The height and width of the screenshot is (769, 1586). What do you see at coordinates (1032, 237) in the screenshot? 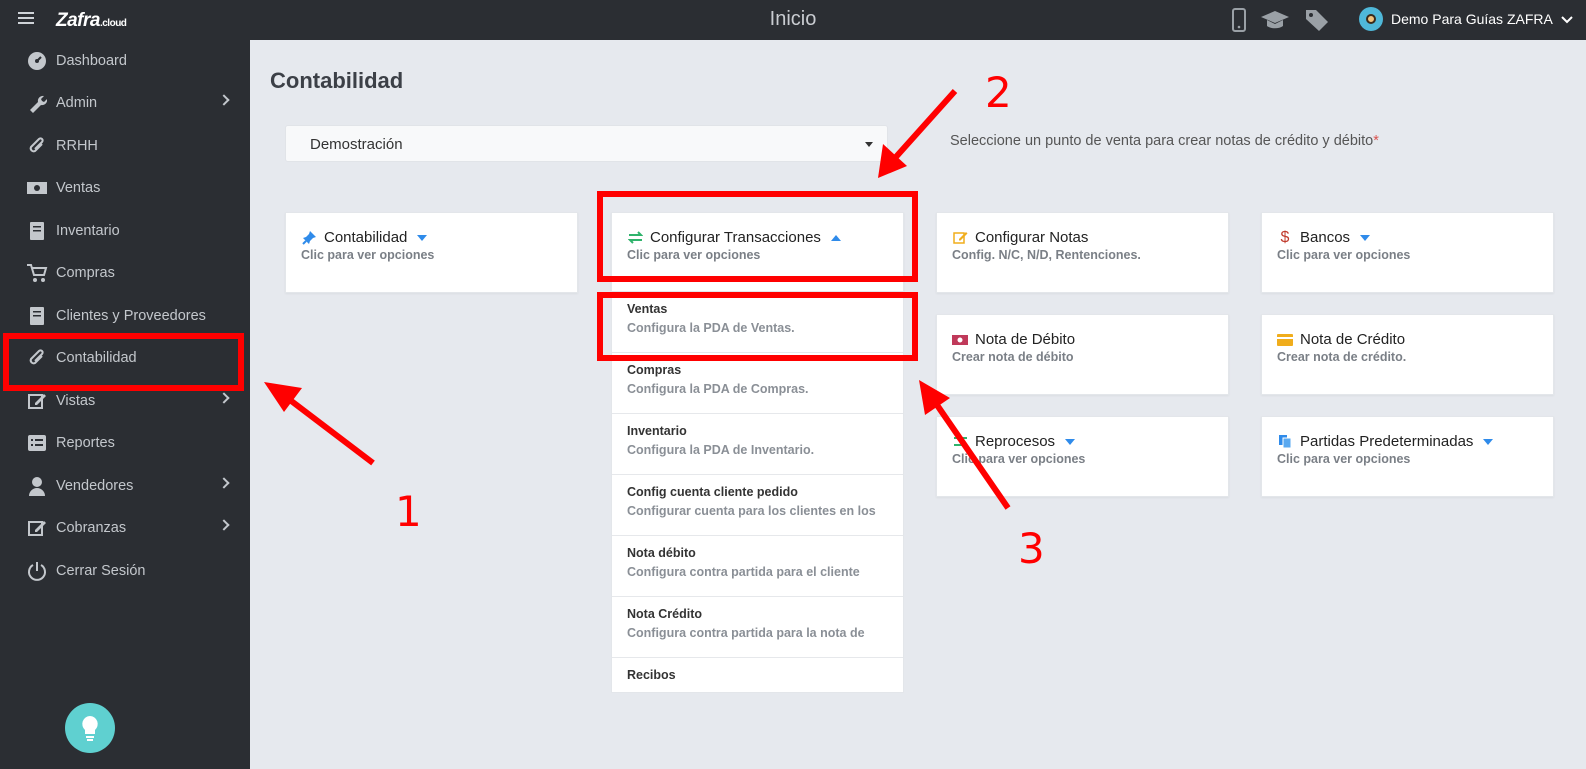
I see `card-title: Configurar Notas` at bounding box center [1032, 237].